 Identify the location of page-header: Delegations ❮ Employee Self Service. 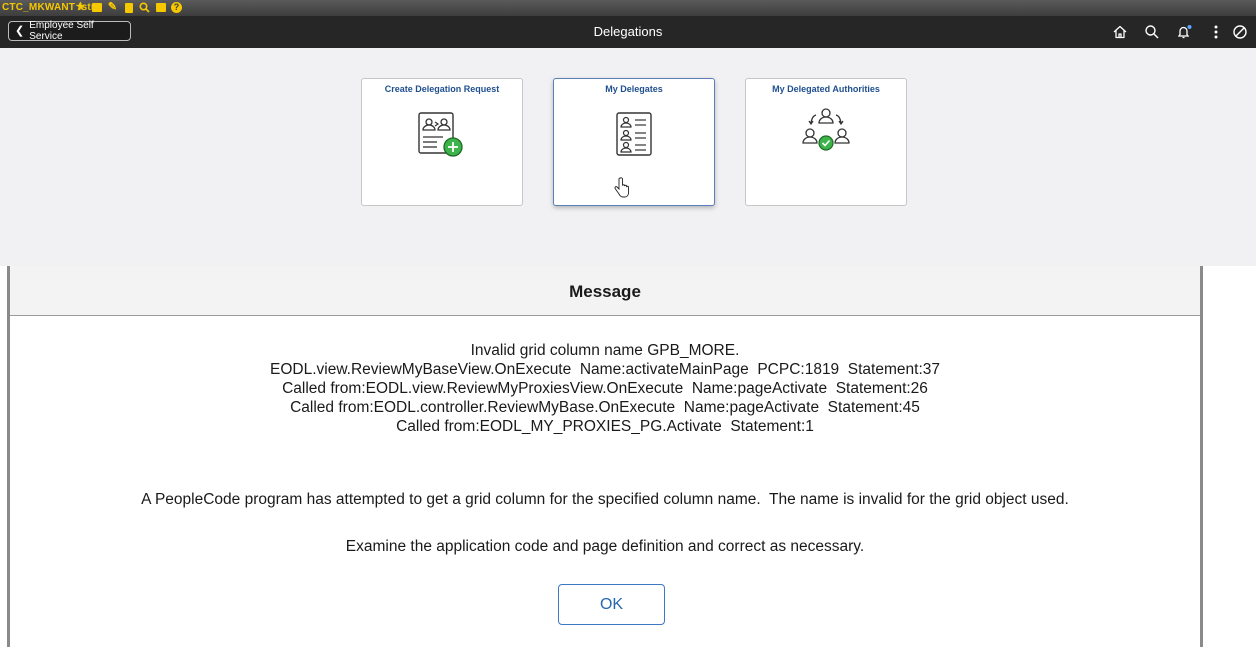
(628, 32).